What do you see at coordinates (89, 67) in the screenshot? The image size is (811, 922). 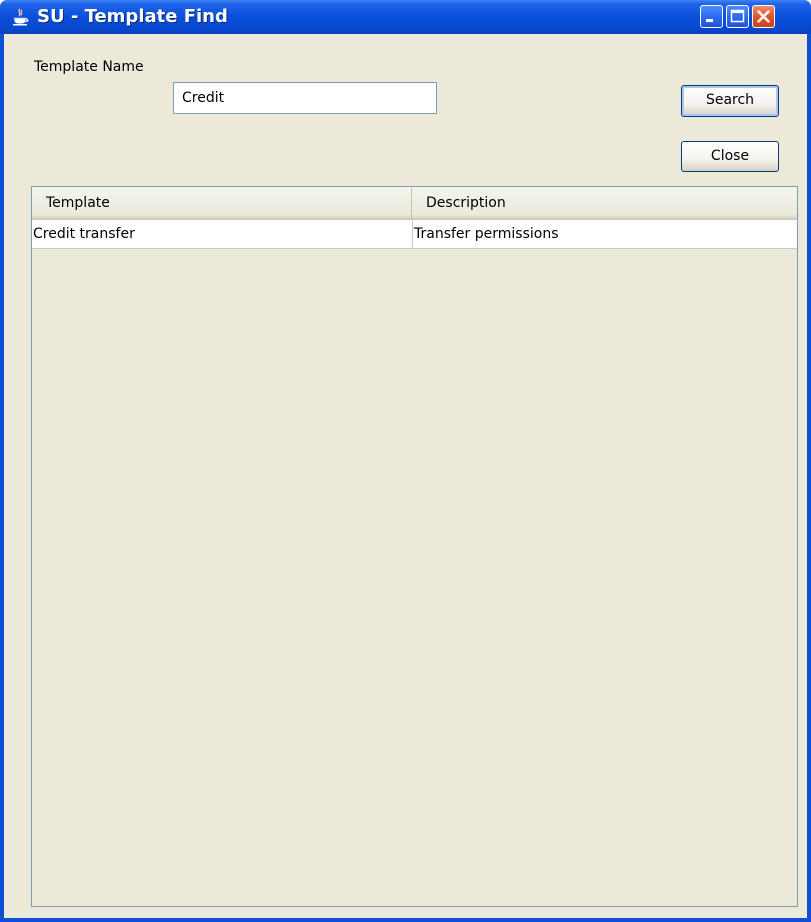 I see `template-name-label: Template Name` at bounding box center [89, 67].